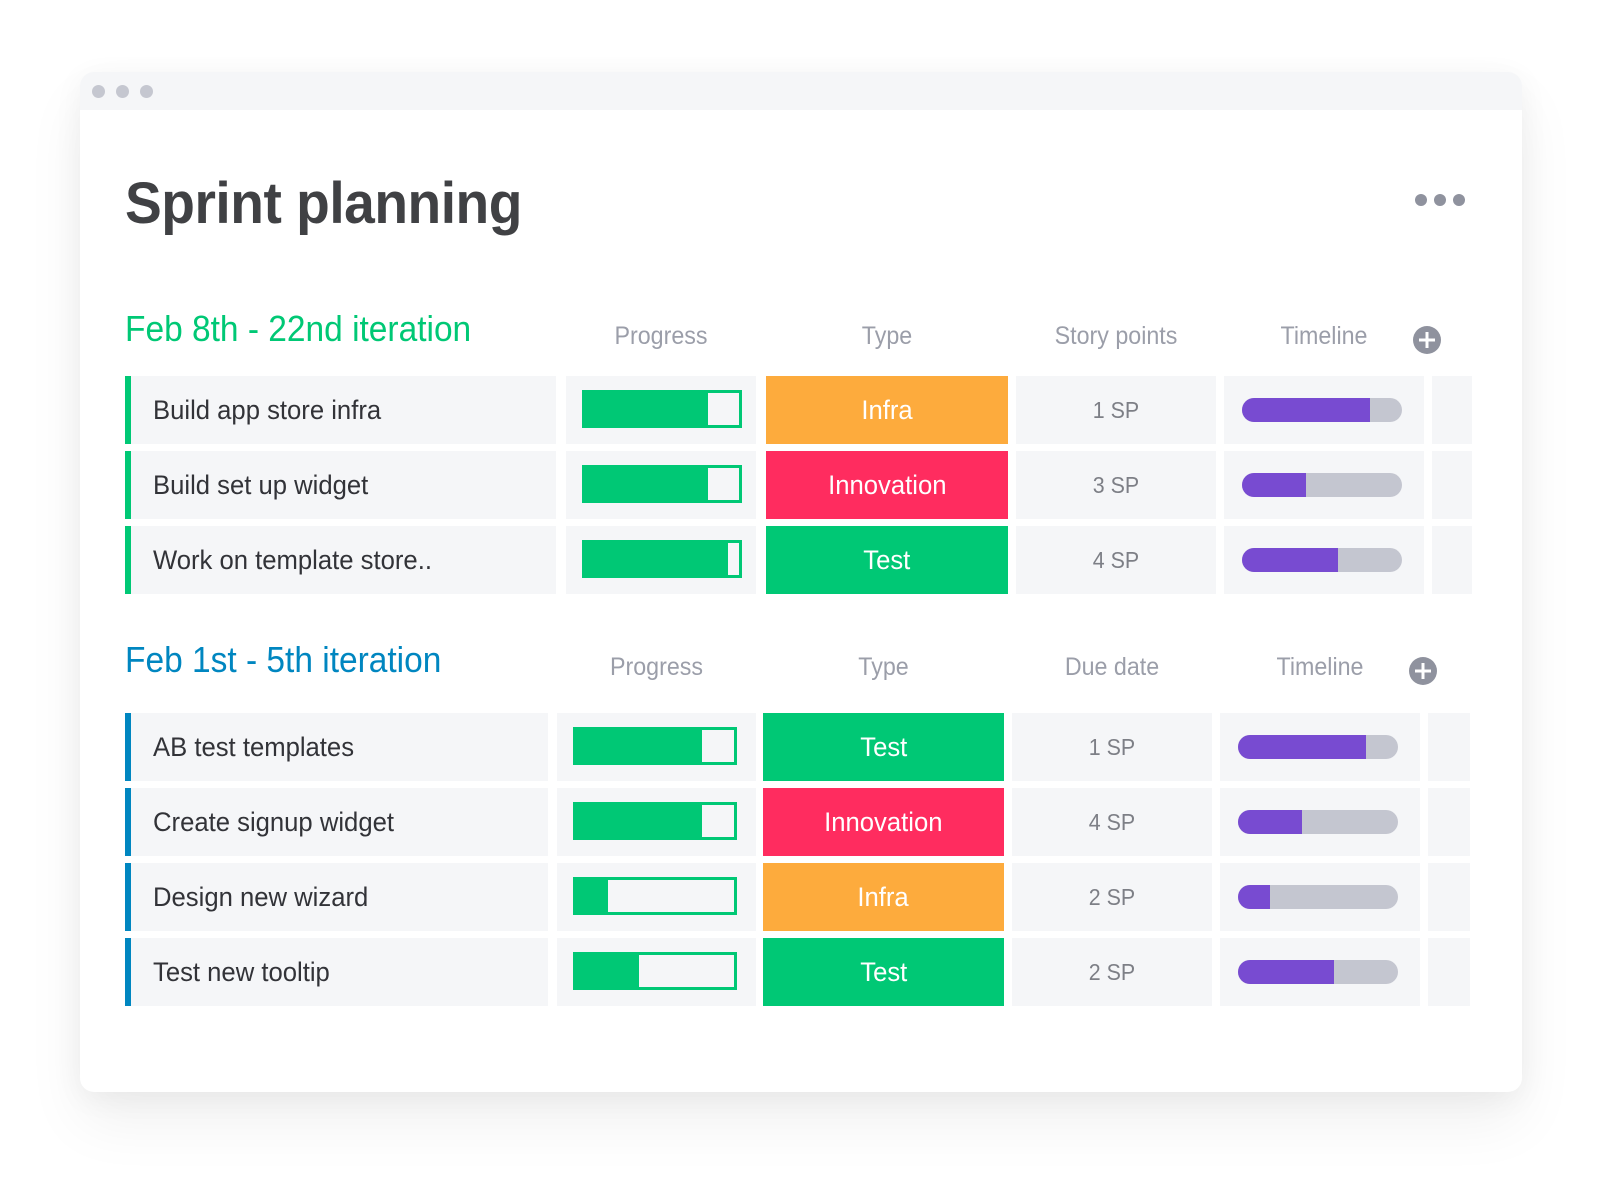  Describe the element at coordinates (1112, 667) in the screenshot. I see `column-header-due-date: Due date` at that location.